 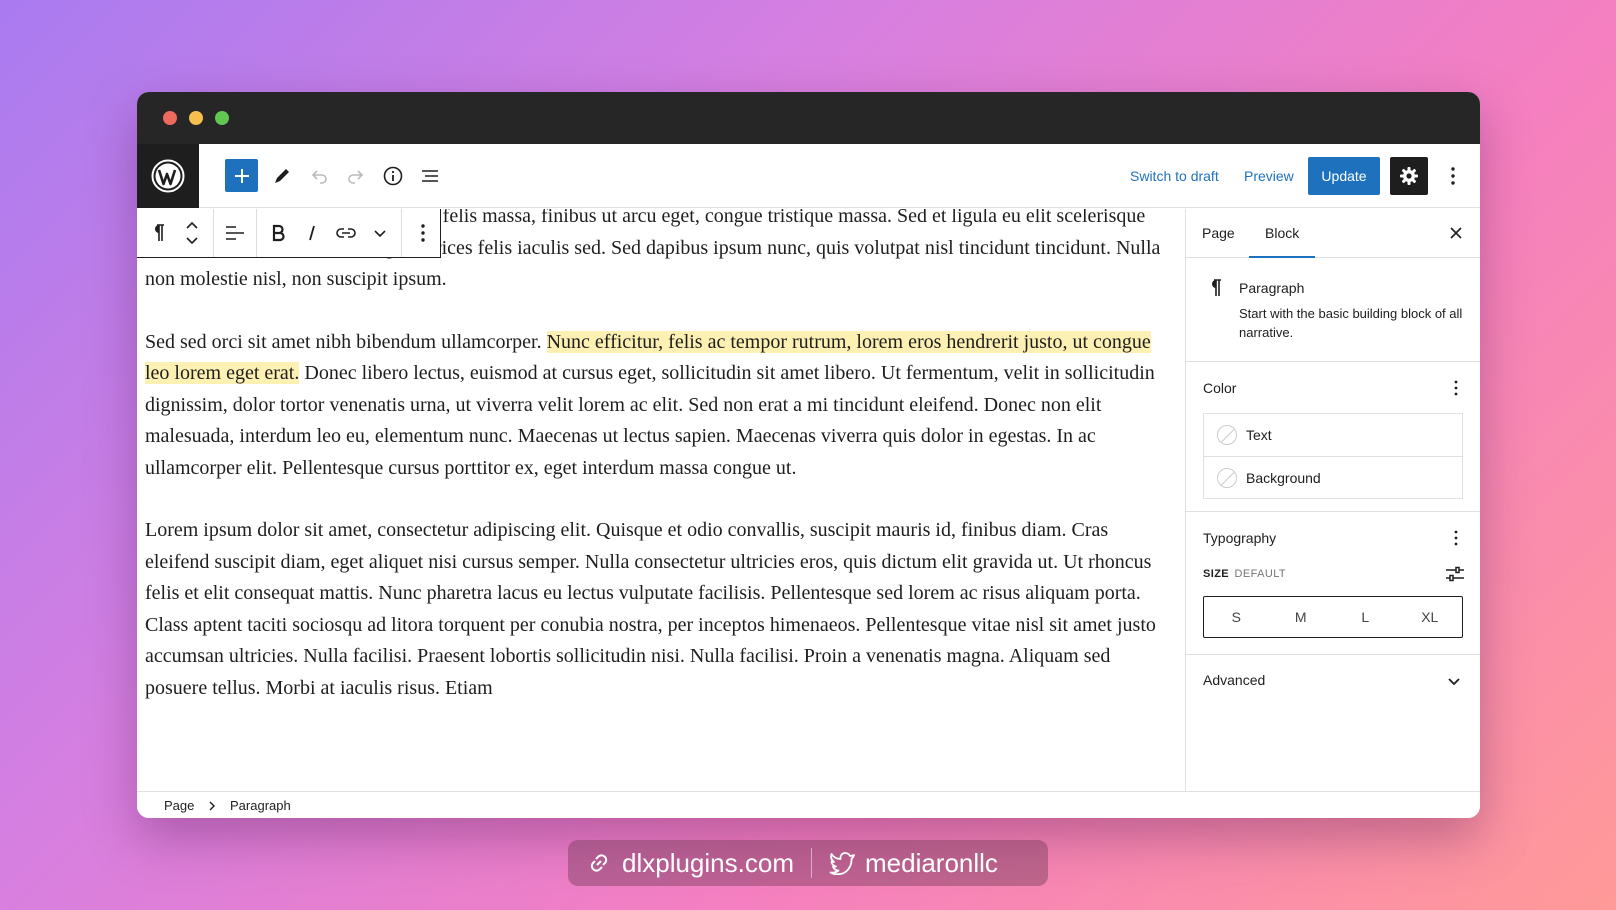 I want to click on pill-divider, so click(x=811, y=863).